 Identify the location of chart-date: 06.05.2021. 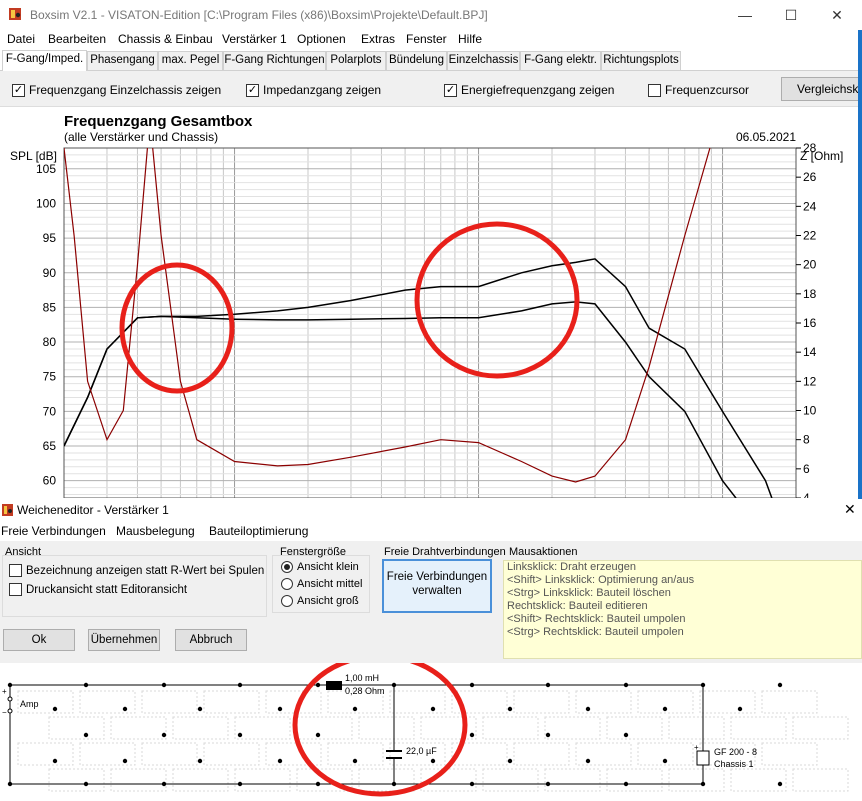
(766, 137).